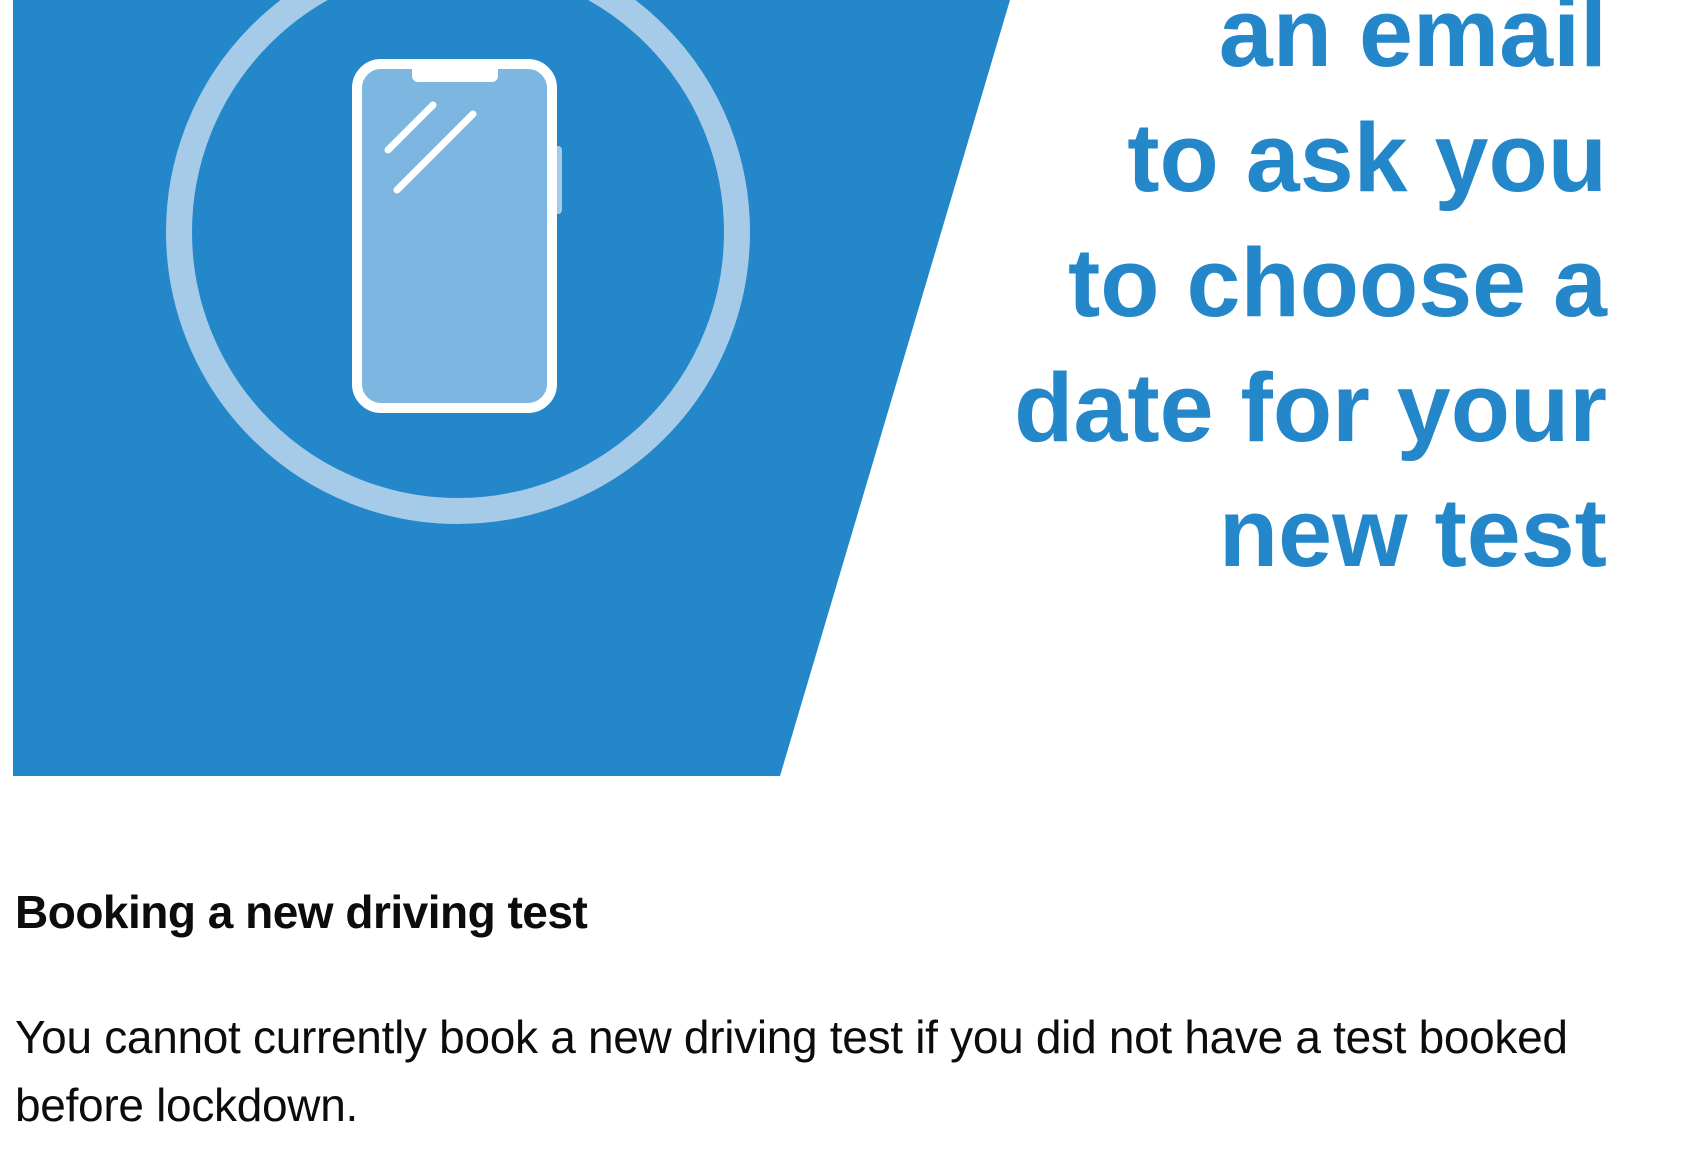  I want to click on phone-notch, so click(455, 71).